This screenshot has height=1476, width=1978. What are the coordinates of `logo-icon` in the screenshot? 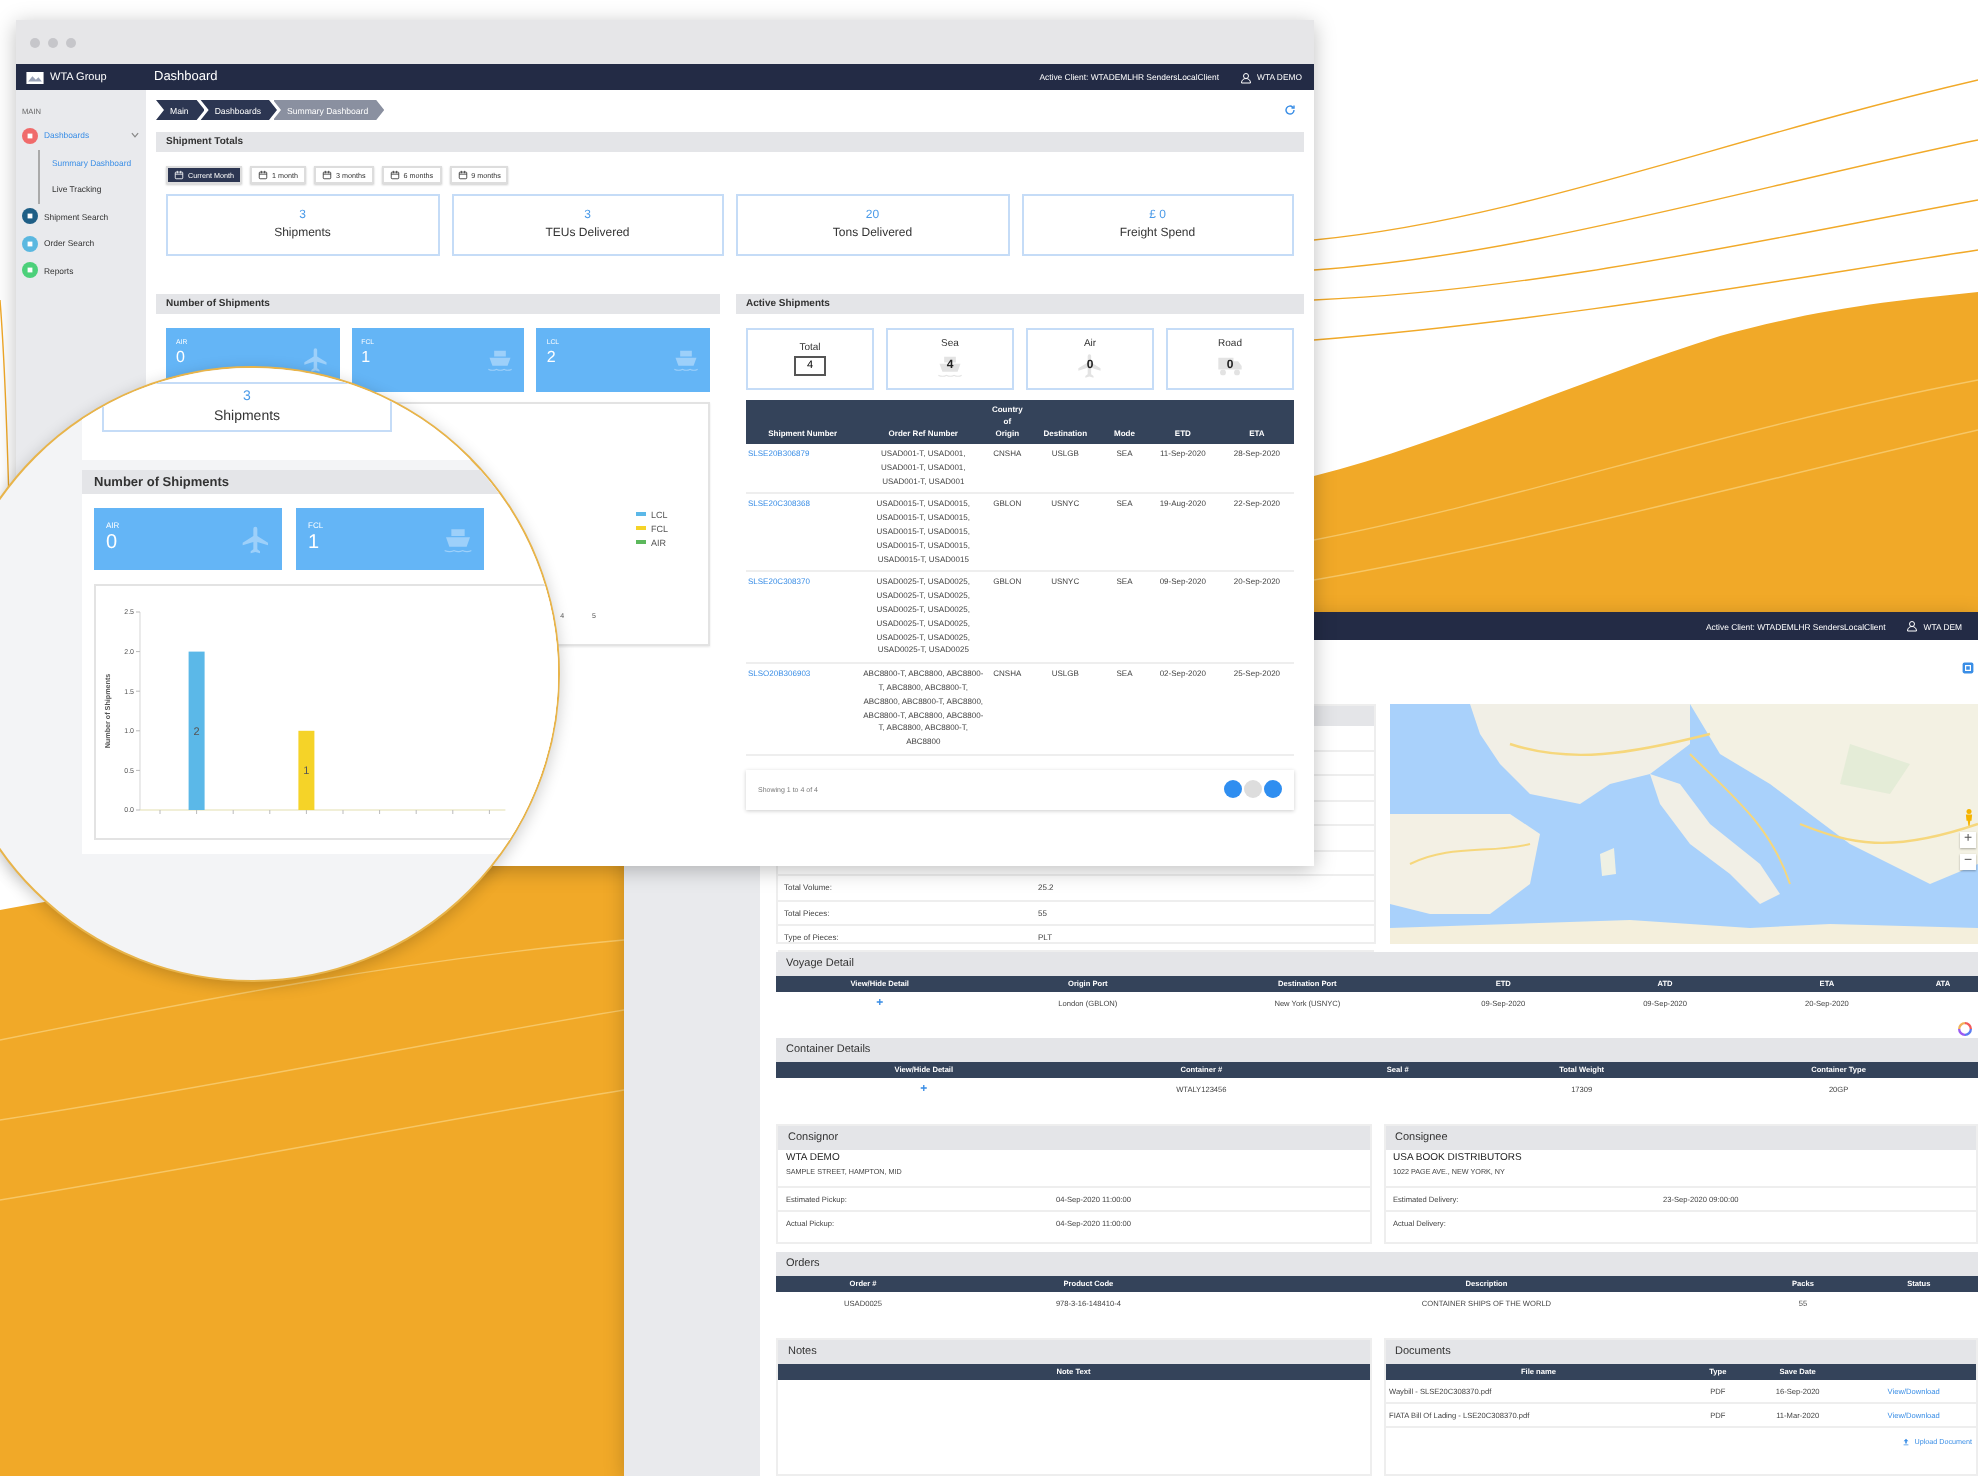 It's located at (35, 77).